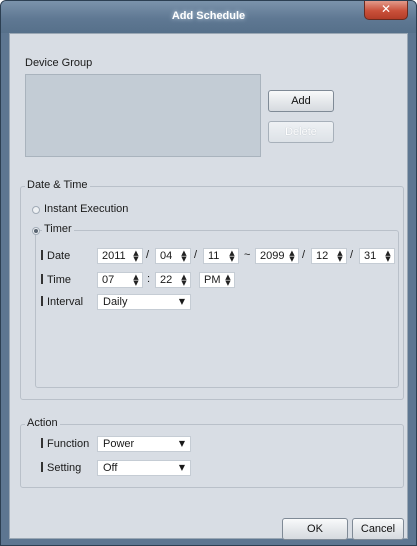 Image resolution: width=417 pixels, height=546 pixels. I want to click on time-label: Time, so click(56, 280).